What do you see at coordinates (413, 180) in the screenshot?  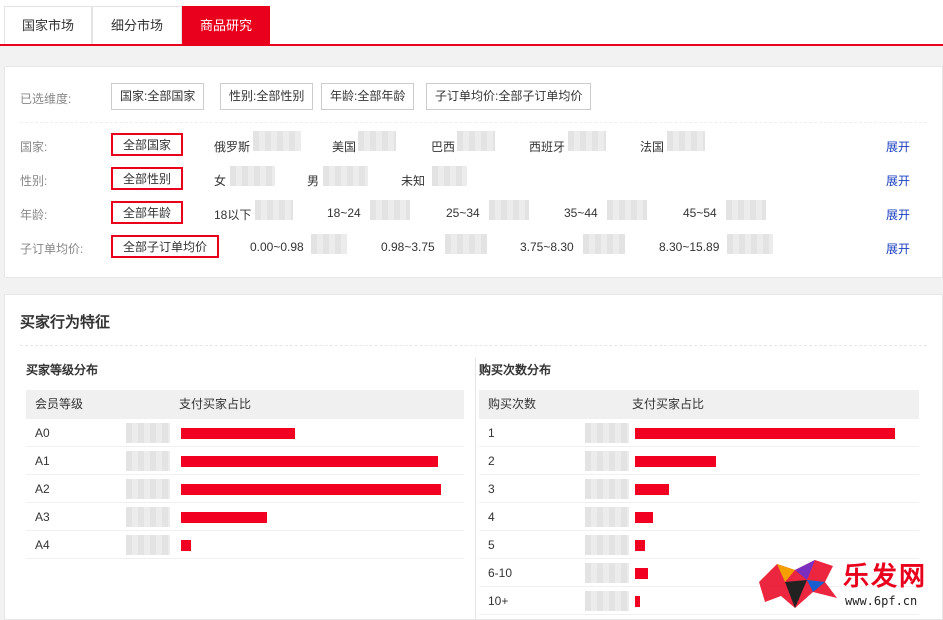 I see `filter-option: 未知` at bounding box center [413, 180].